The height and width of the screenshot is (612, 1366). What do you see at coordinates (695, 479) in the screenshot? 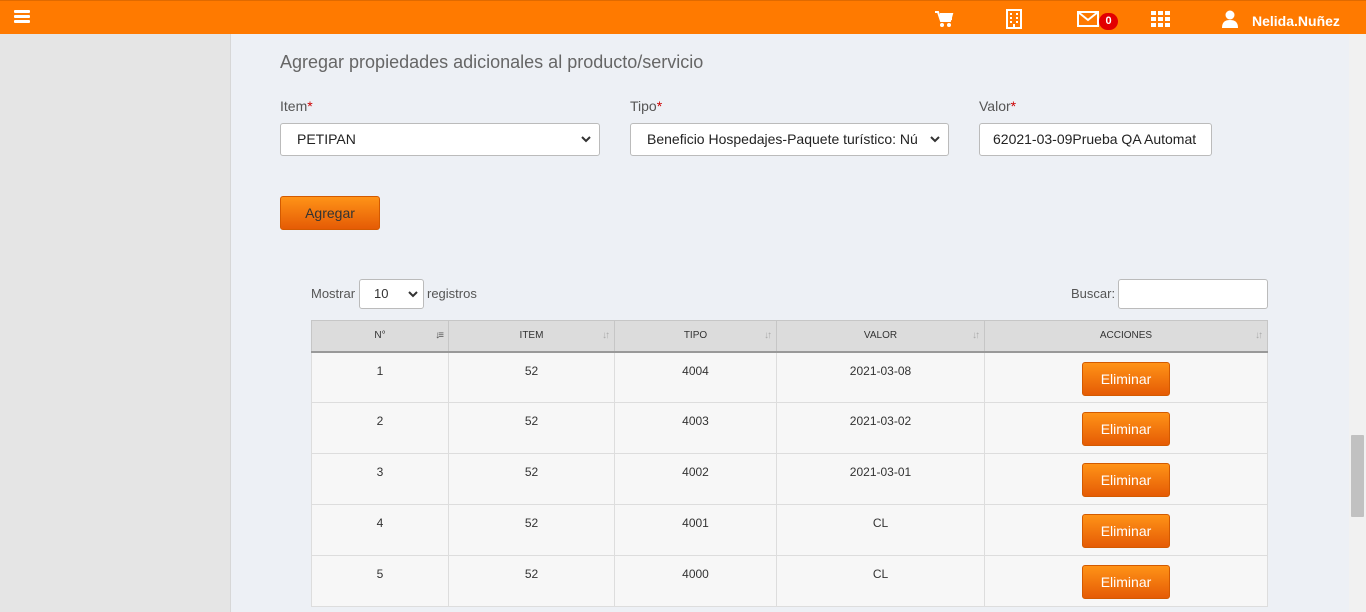
I see `cell-tipo: 4002` at bounding box center [695, 479].